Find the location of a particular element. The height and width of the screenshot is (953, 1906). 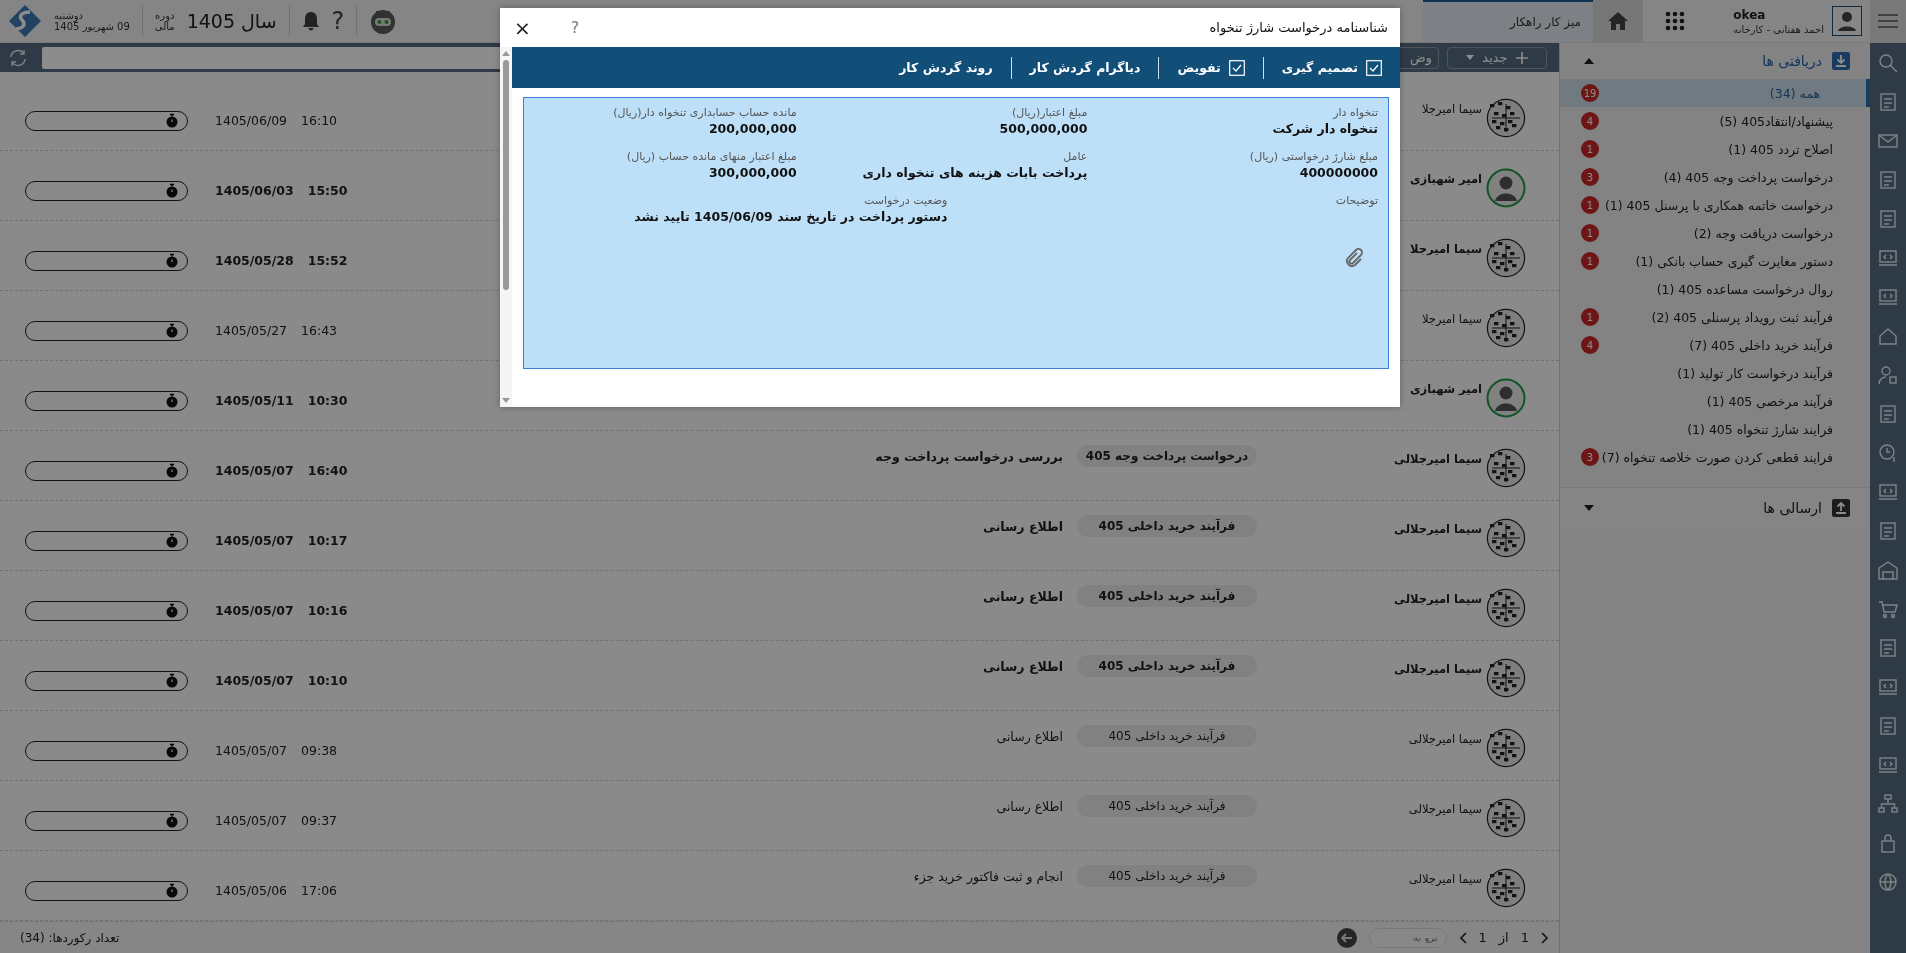

category-item: روال درخواست مساعده 405 (1) is located at coordinates (1715, 289).